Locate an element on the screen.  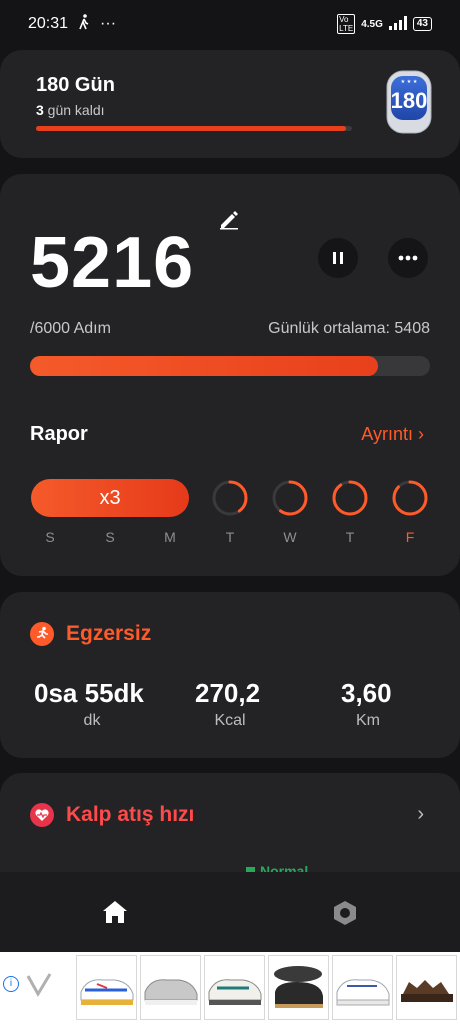
days-left: 3 gün kaldı is located at coordinates (70, 110).